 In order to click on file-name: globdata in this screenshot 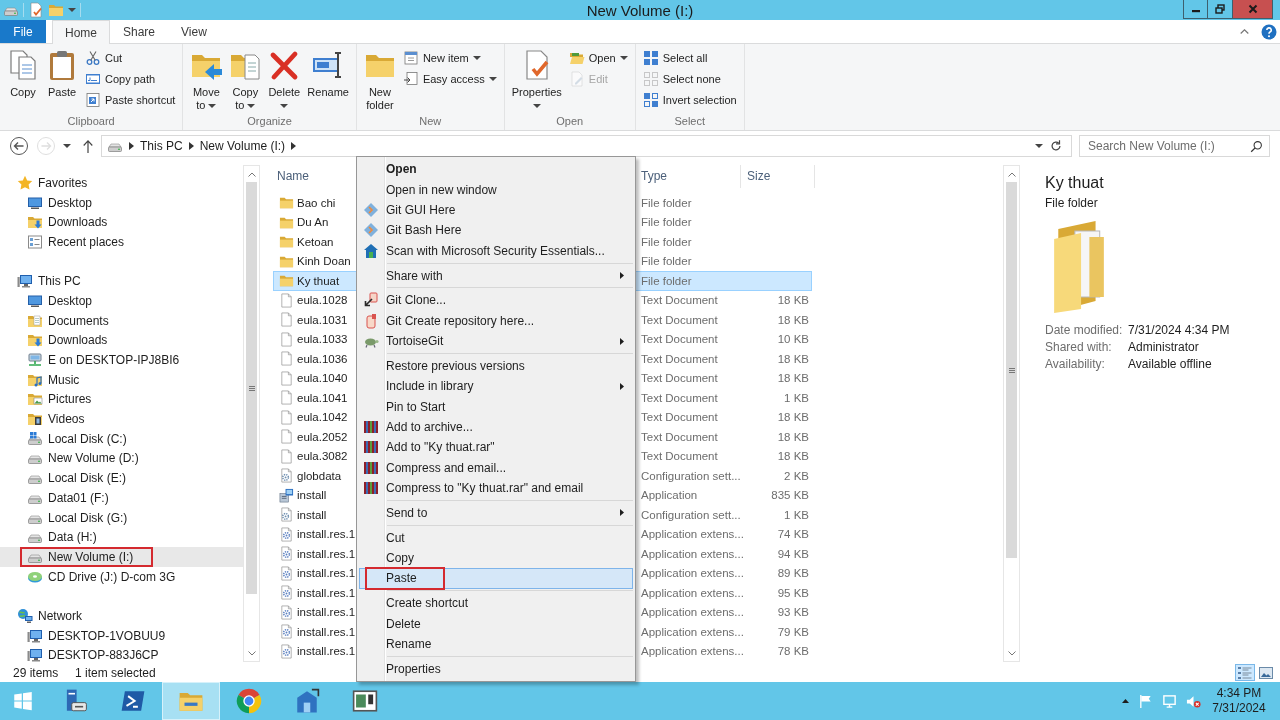, I will do `click(319, 475)`.